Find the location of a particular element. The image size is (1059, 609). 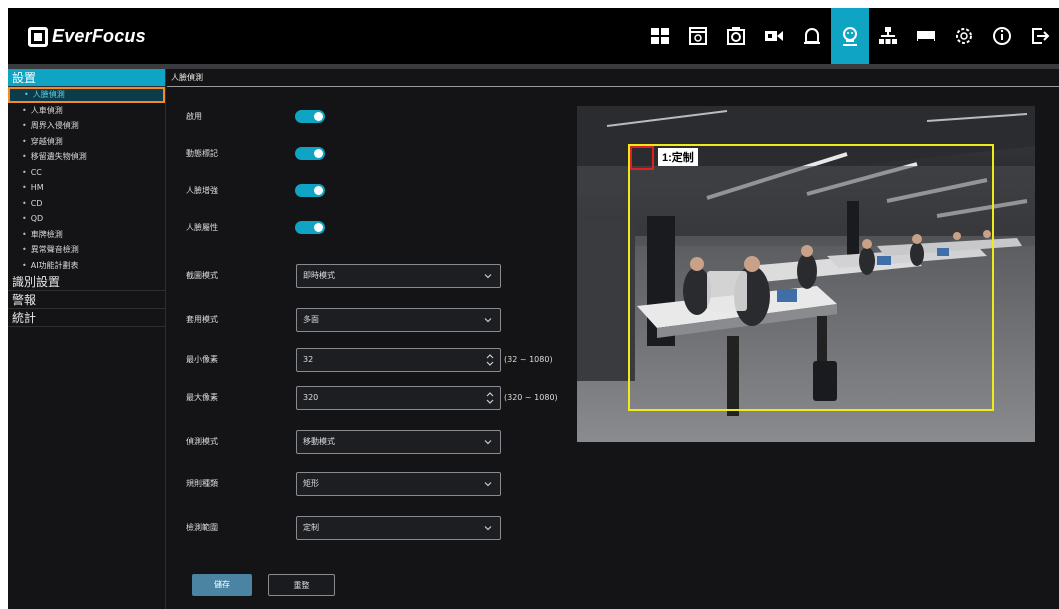

motion-mark-label: 動態標記 is located at coordinates (202, 153).